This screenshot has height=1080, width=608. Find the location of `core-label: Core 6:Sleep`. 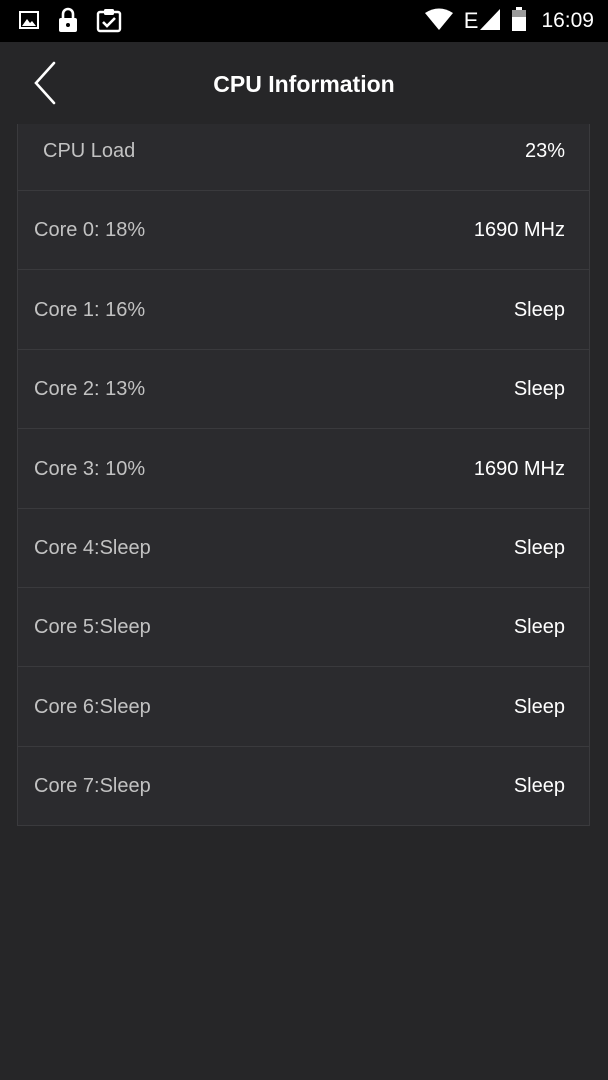

core-label: Core 6:Sleep is located at coordinates (92, 707).